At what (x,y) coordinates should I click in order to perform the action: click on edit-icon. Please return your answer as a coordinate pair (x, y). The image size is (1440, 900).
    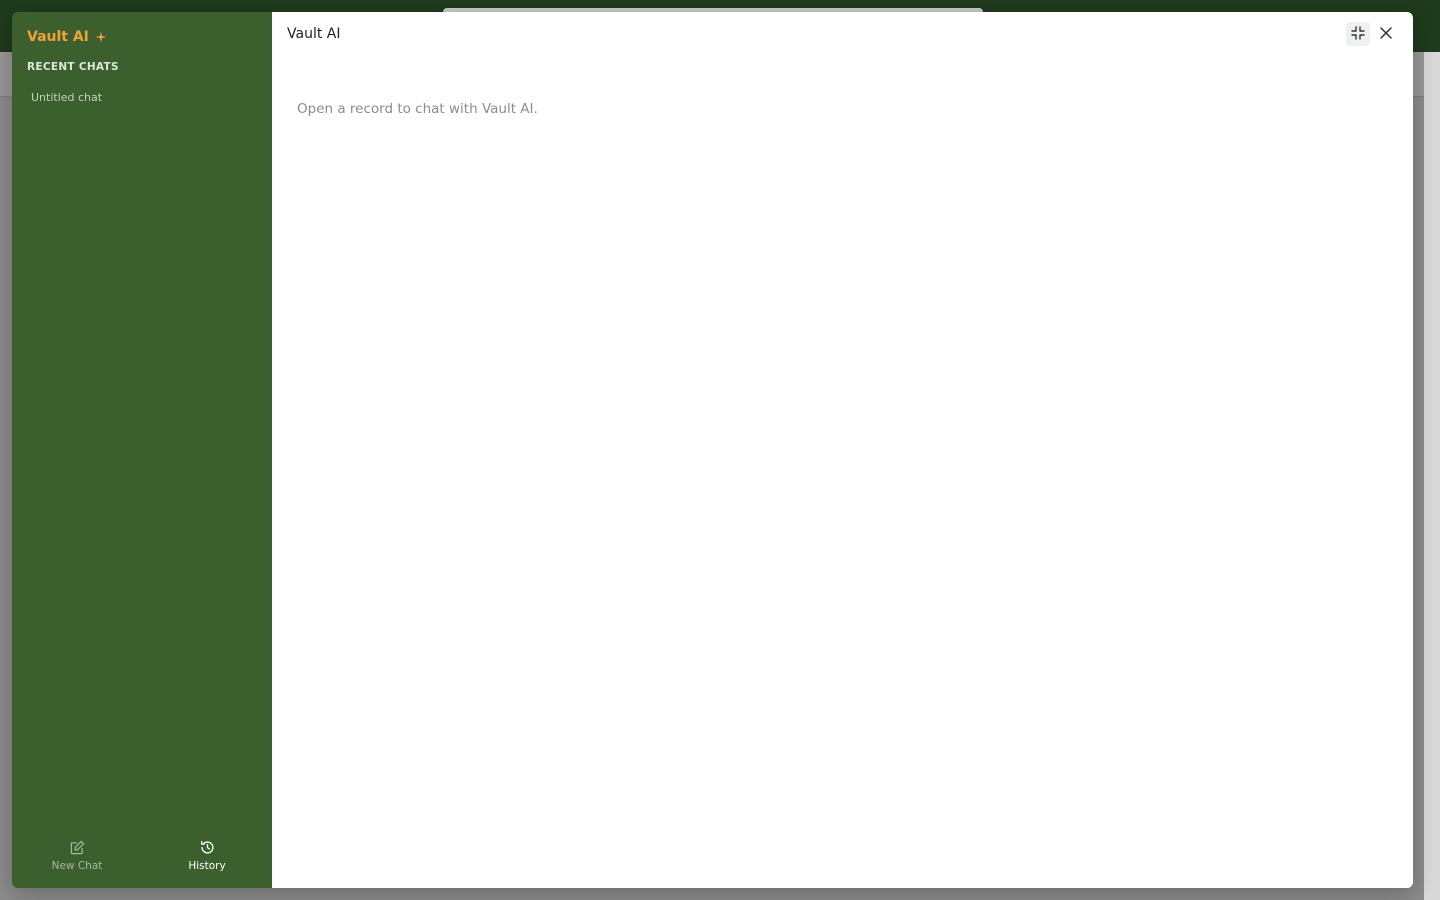
    Looking at the image, I should click on (77, 847).